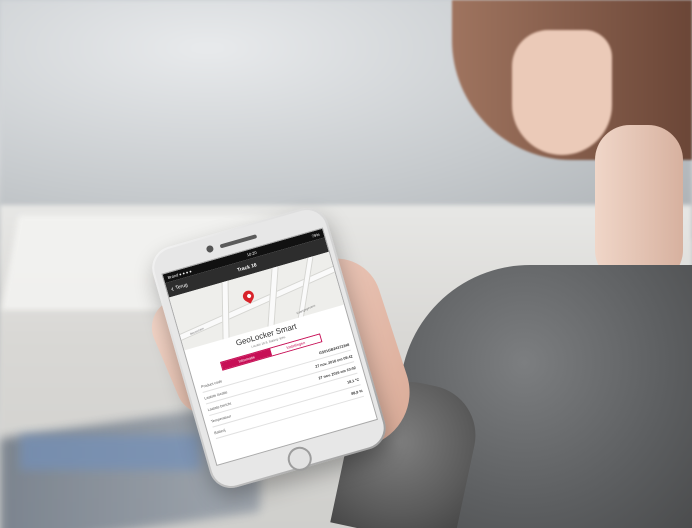 This screenshot has width=692, height=528. I want to click on front-camera-icon, so click(210, 249).